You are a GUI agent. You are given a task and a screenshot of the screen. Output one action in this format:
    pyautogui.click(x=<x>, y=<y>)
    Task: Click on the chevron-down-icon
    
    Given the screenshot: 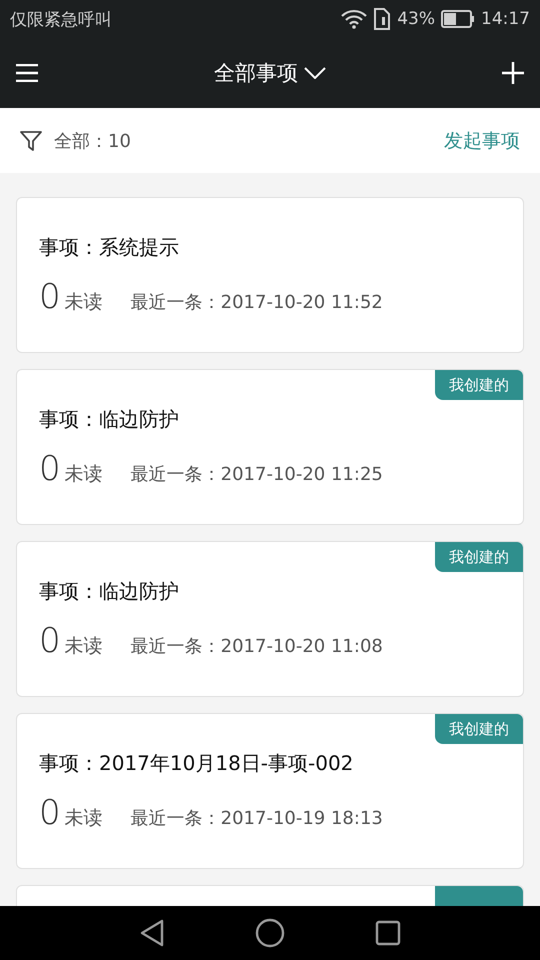 What is the action you would take?
    pyautogui.click(x=315, y=73)
    